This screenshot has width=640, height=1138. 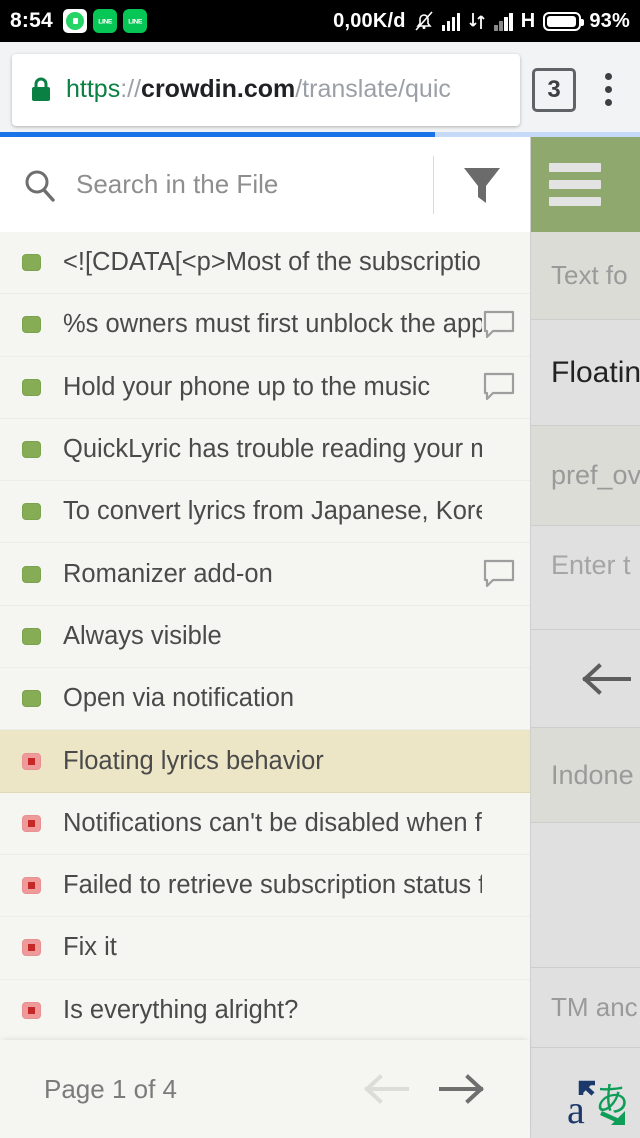 What do you see at coordinates (575, 184) in the screenshot?
I see `hamburger-menu-icon` at bounding box center [575, 184].